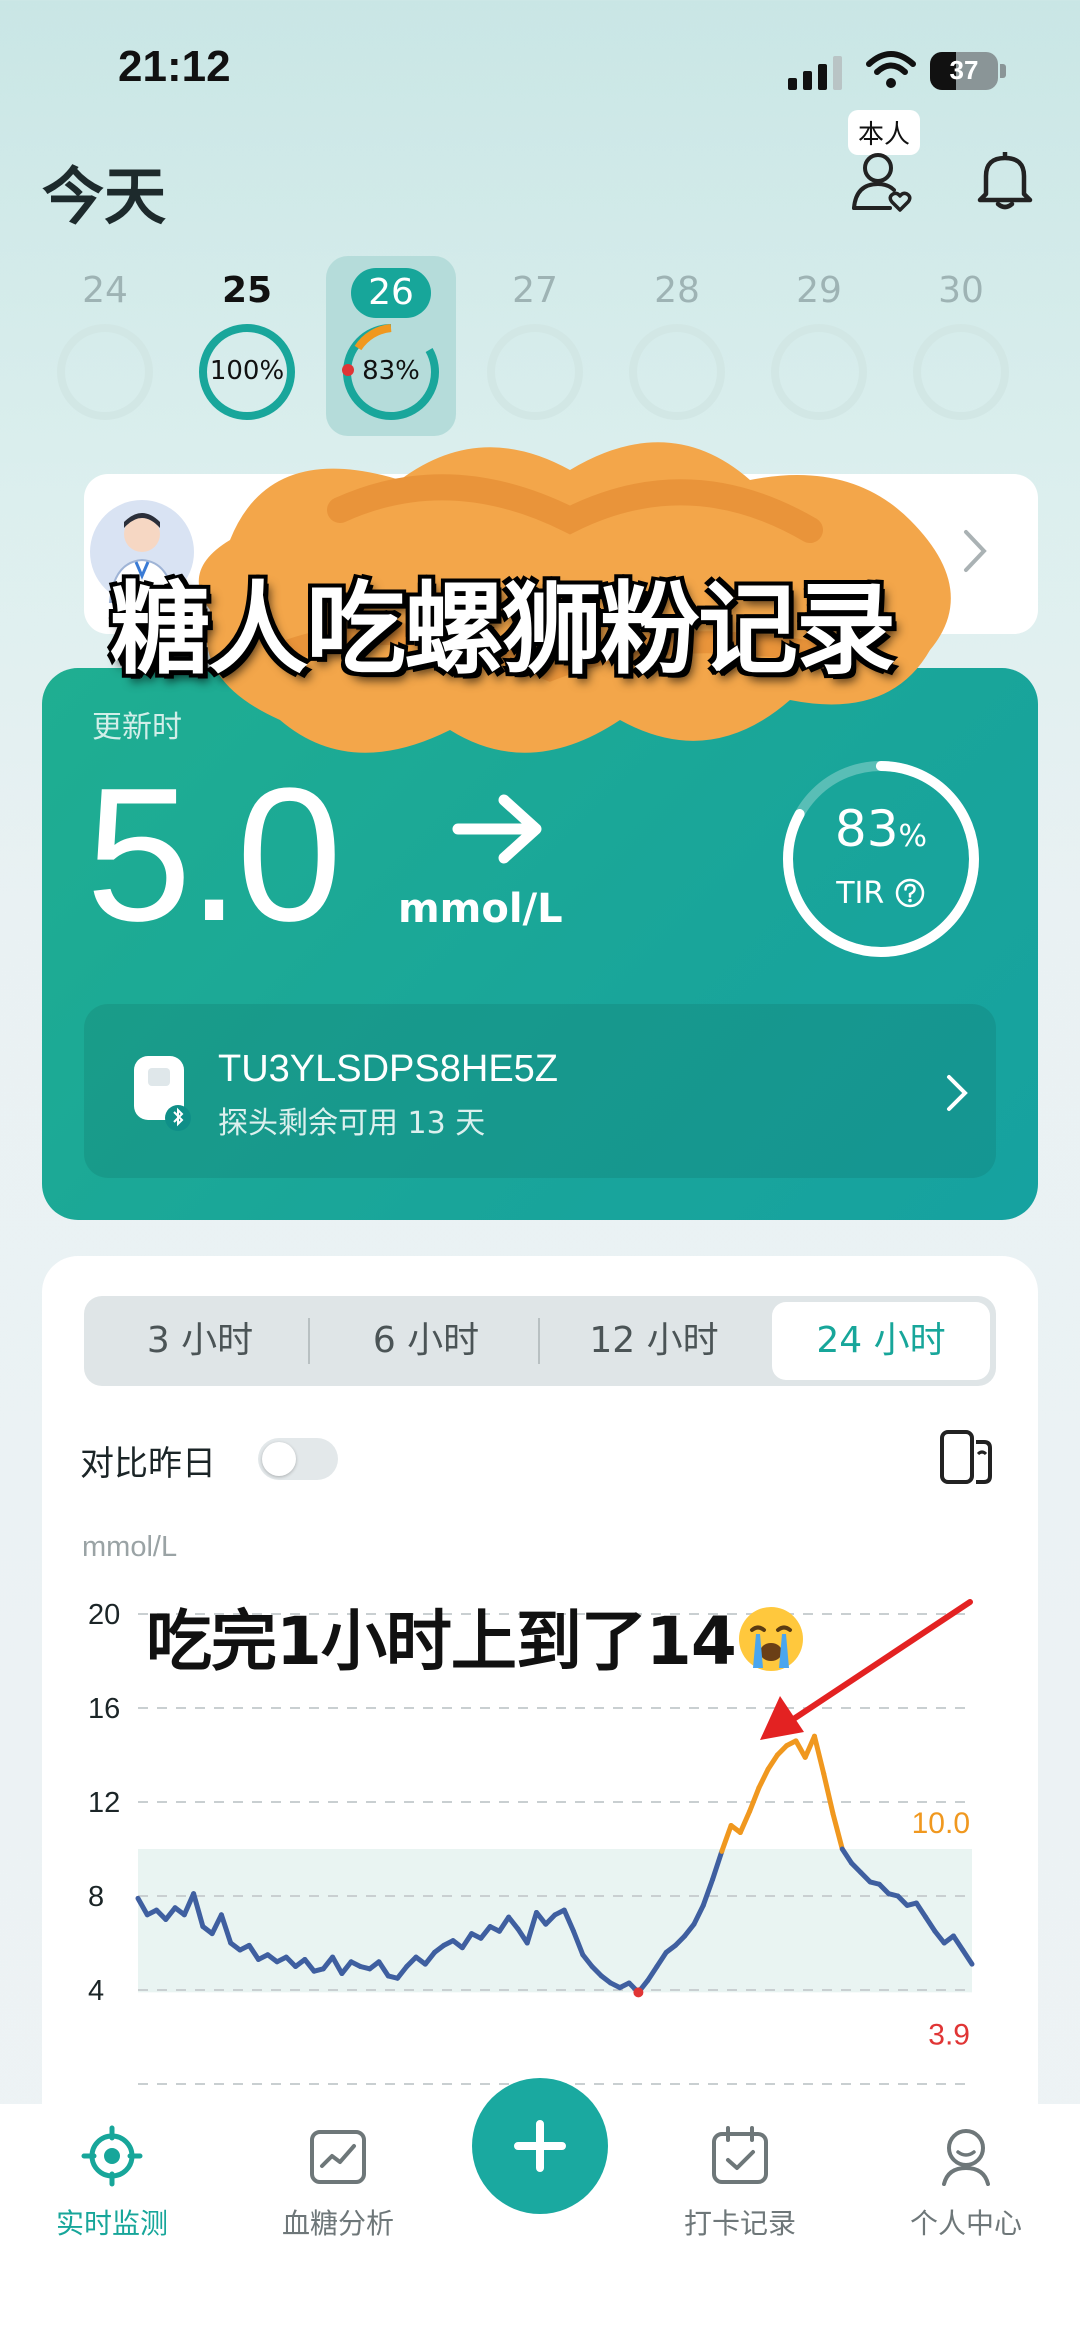  I want to click on range-tab-6h: 6 小时, so click(426, 1341).